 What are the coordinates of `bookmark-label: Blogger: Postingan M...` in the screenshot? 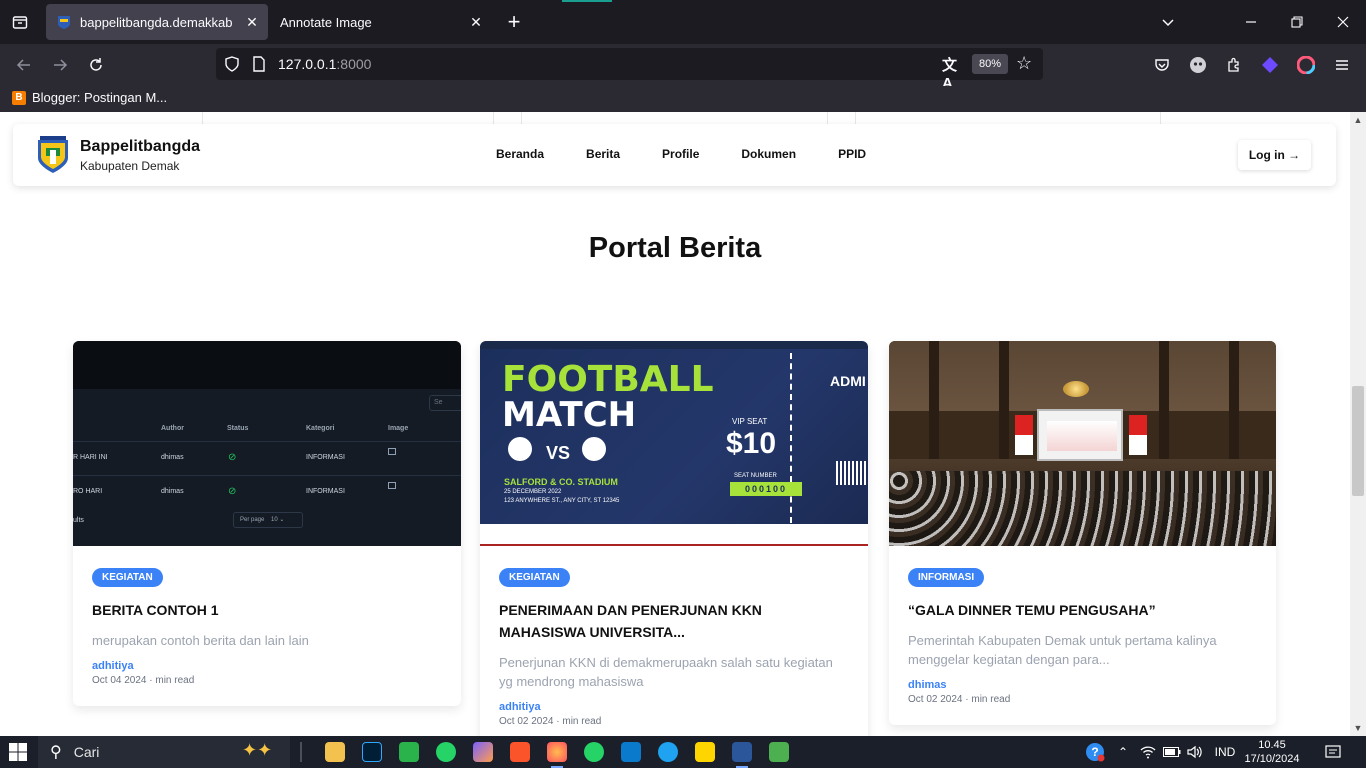 It's located at (100, 97).